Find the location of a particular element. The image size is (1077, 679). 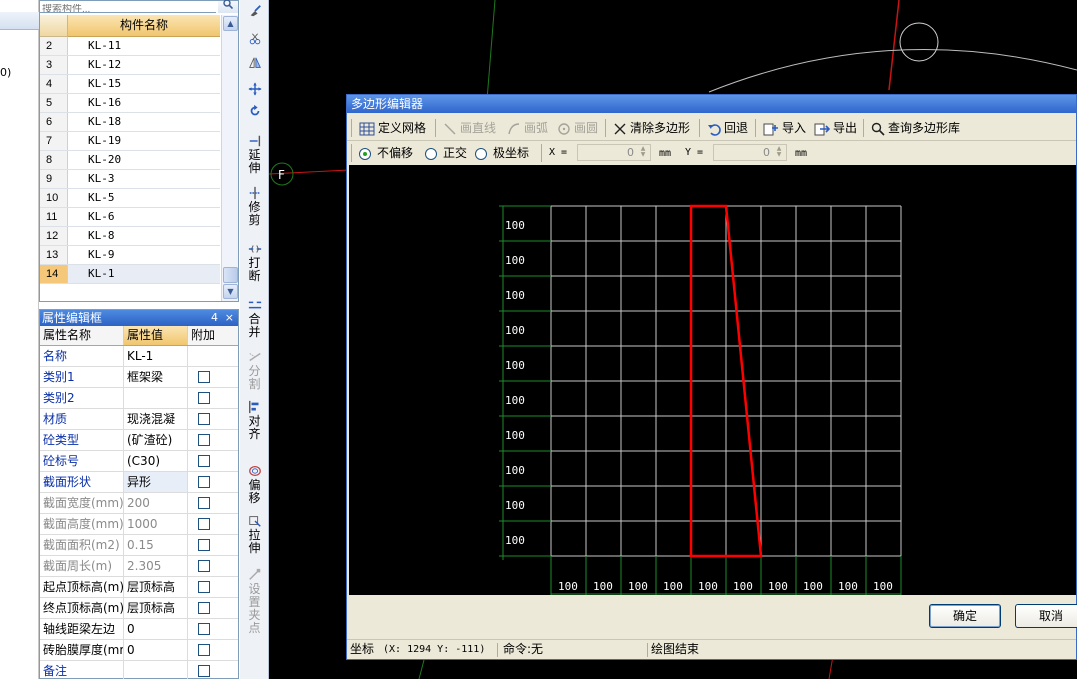

orthogonal-radio: 正交 is located at coordinates (446, 153).